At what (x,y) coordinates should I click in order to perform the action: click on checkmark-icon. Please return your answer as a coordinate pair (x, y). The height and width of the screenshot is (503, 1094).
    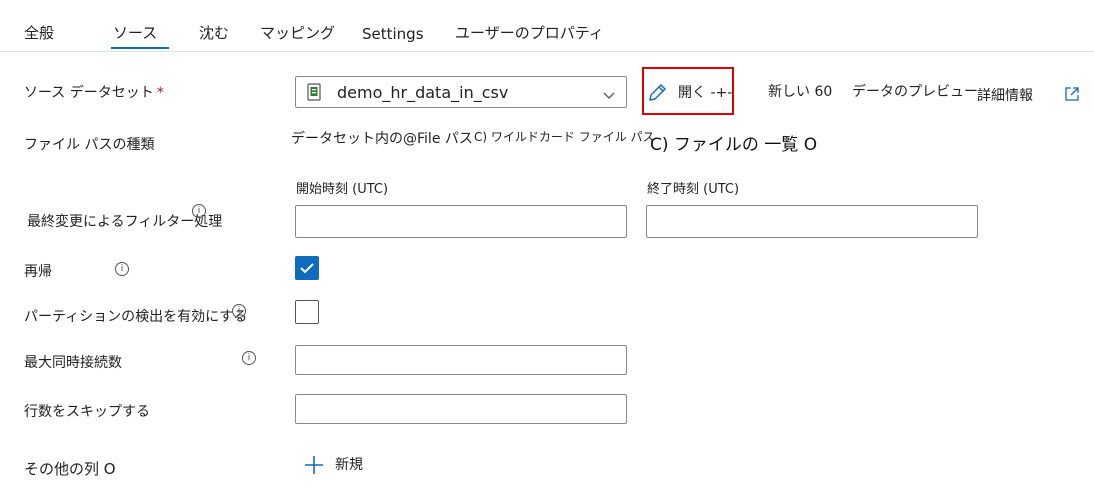
    Looking at the image, I should click on (307, 268).